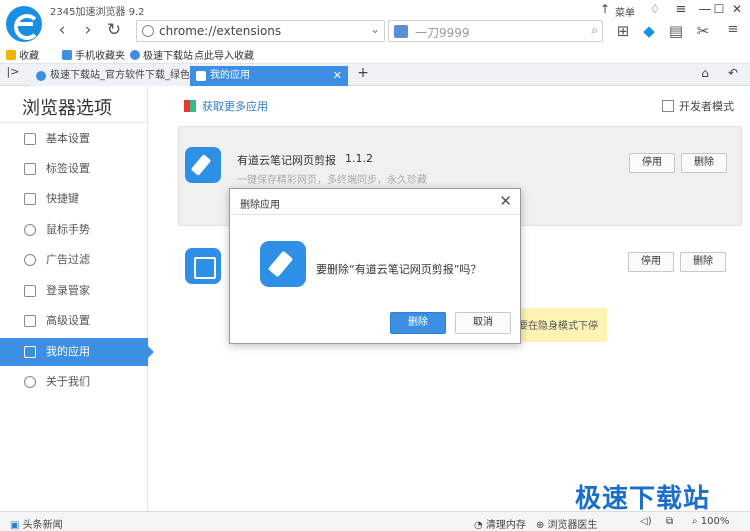  What do you see at coordinates (30, 199) in the screenshot?
I see `keyboard-icon` at bounding box center [30, 199].